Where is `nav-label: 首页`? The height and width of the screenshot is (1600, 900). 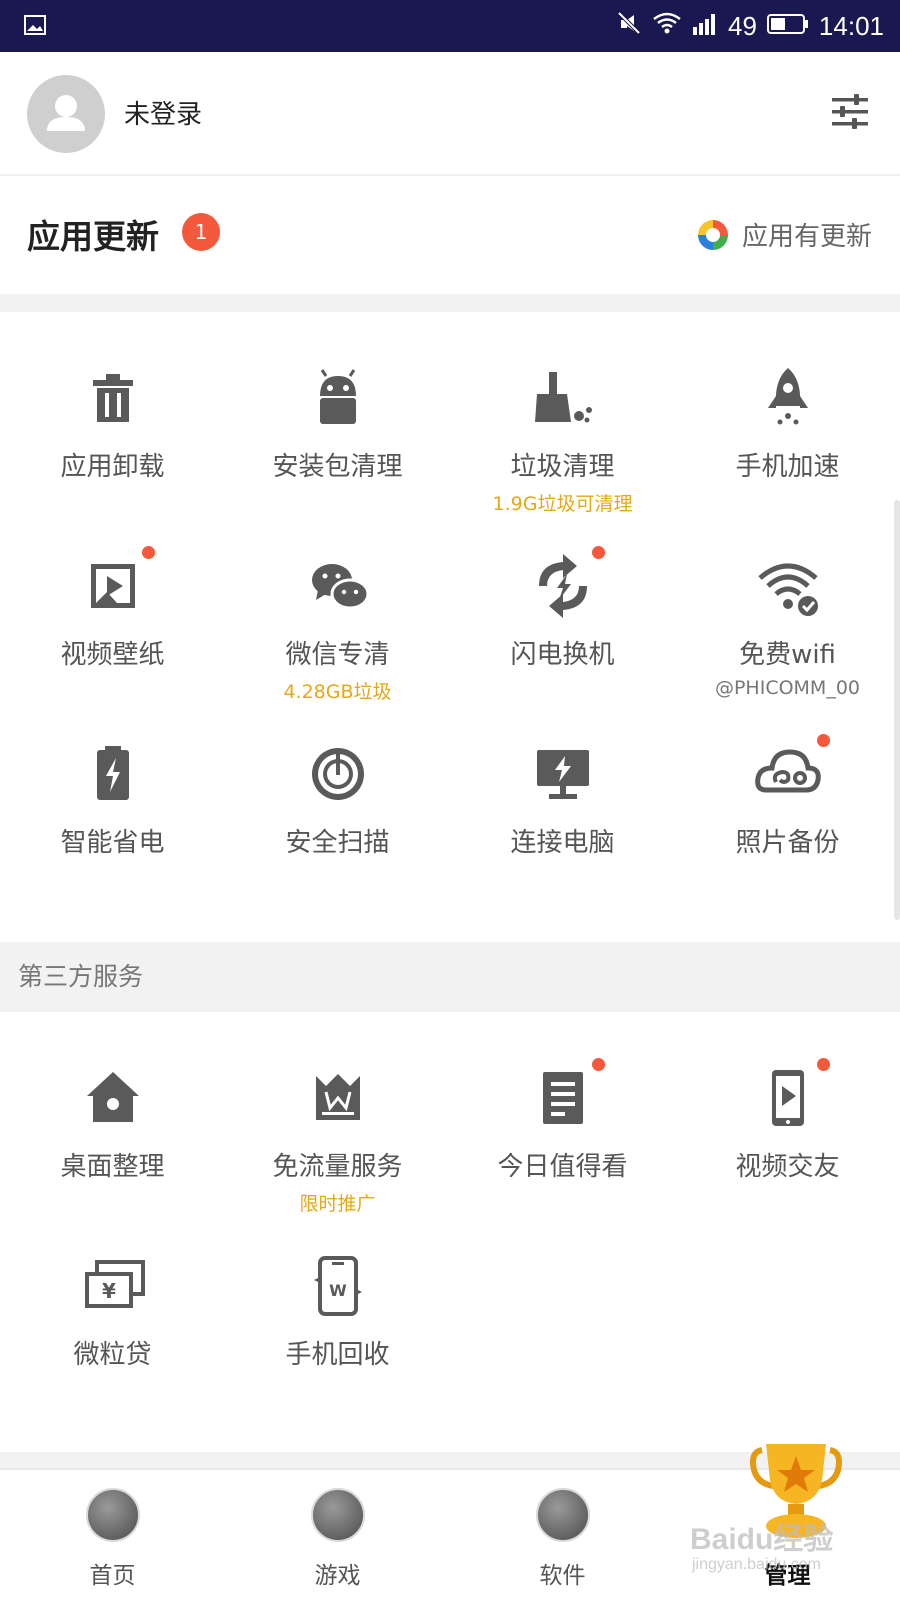 nav-label: 首页 is located at coordinates (112, 1576).